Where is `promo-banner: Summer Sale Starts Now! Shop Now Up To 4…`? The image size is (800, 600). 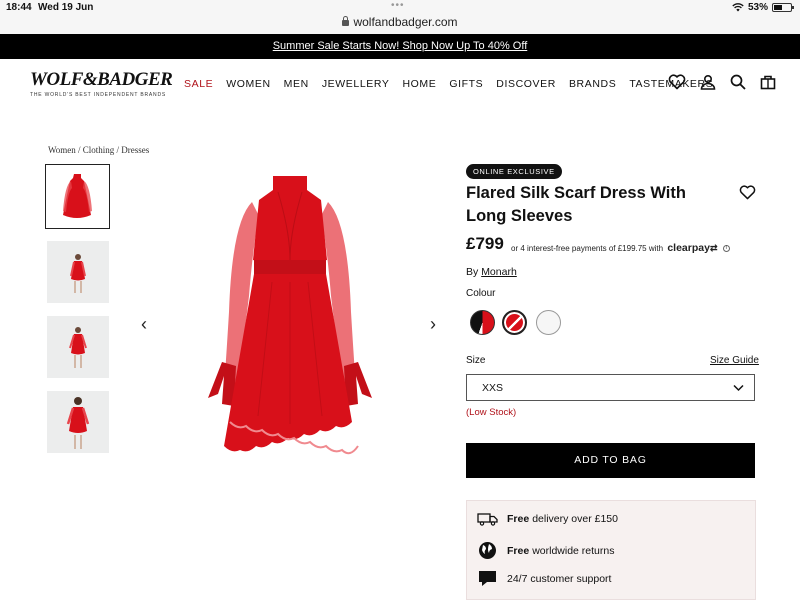 promo-banner: Summer Sale Starts Now! Shop Now Up To 4… is located at coordinates (400, 46).